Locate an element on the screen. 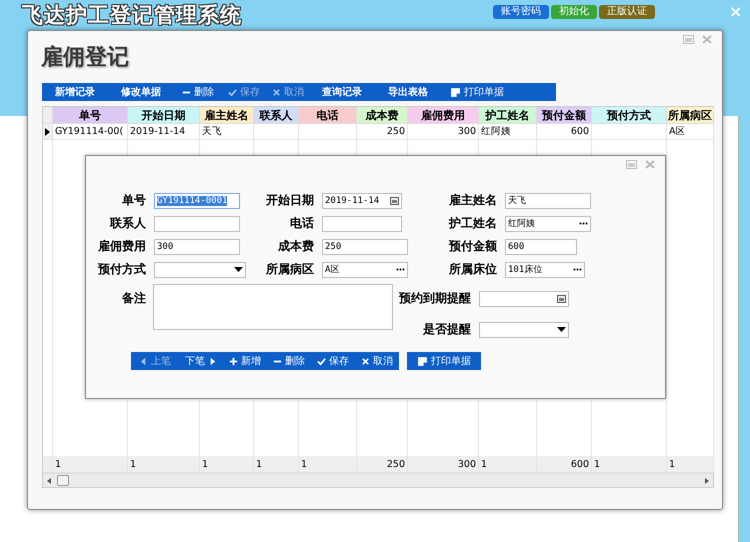 The image size is (750, 542). field-label: 电话 is located at coordinates (301, 223).